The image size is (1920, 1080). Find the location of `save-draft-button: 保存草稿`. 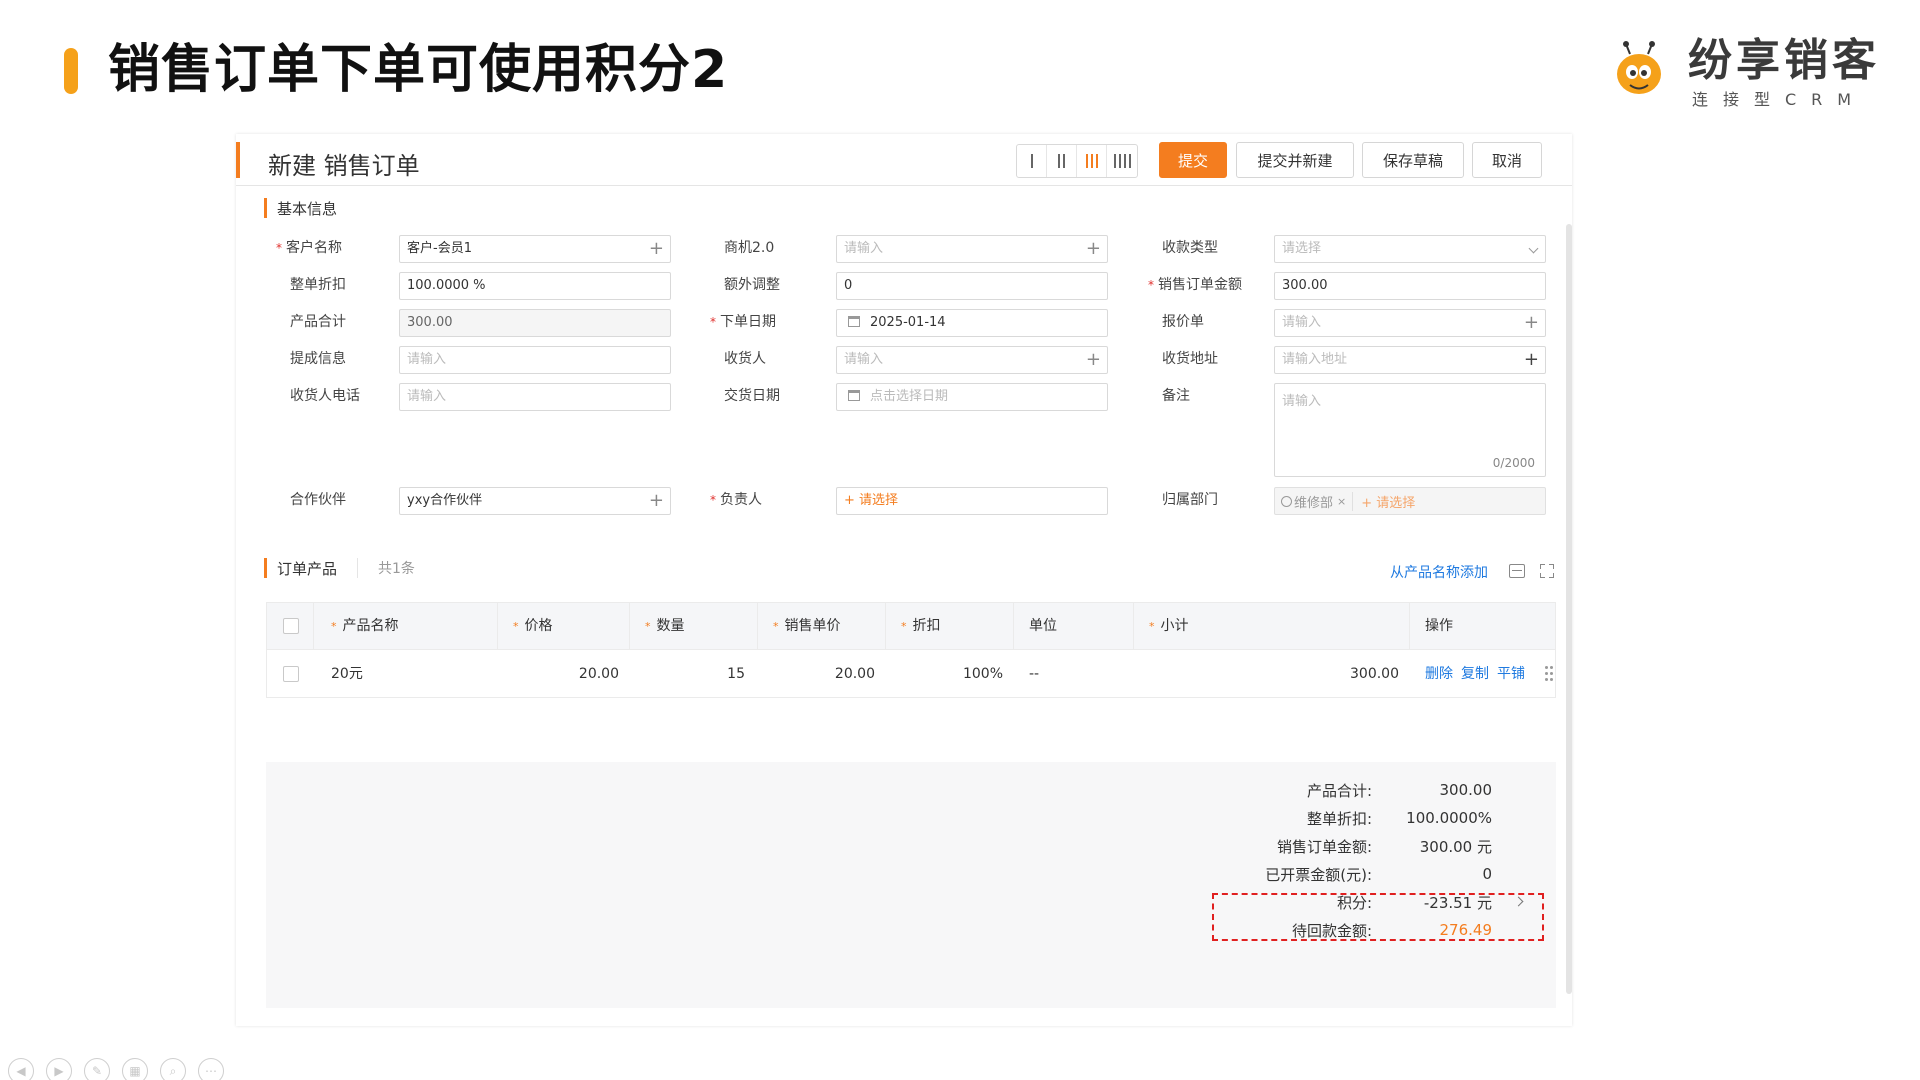

save-draft-button: 保存草稿 is located at coordinates (1413, 160).